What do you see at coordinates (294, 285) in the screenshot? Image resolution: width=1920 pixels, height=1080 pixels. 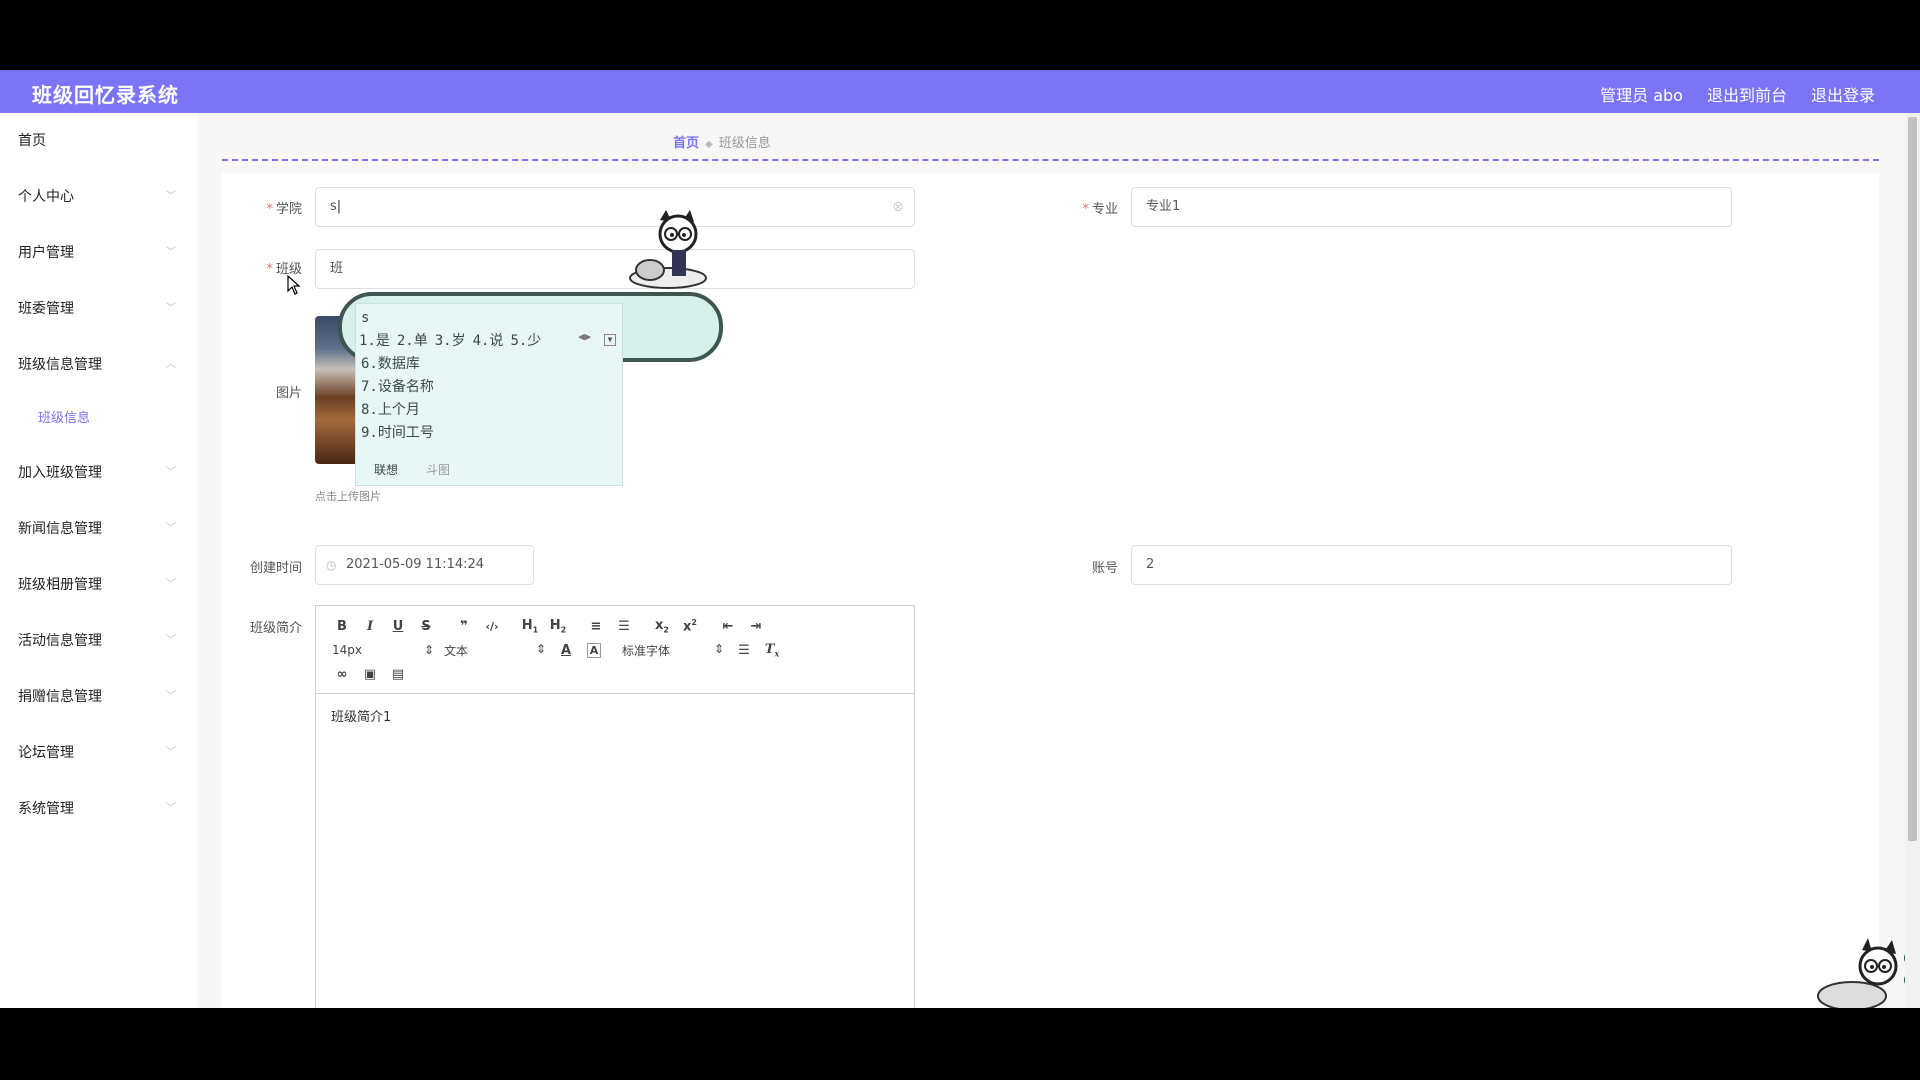 I see `mouse-cursor-icon` at bounding box center [294, 285].